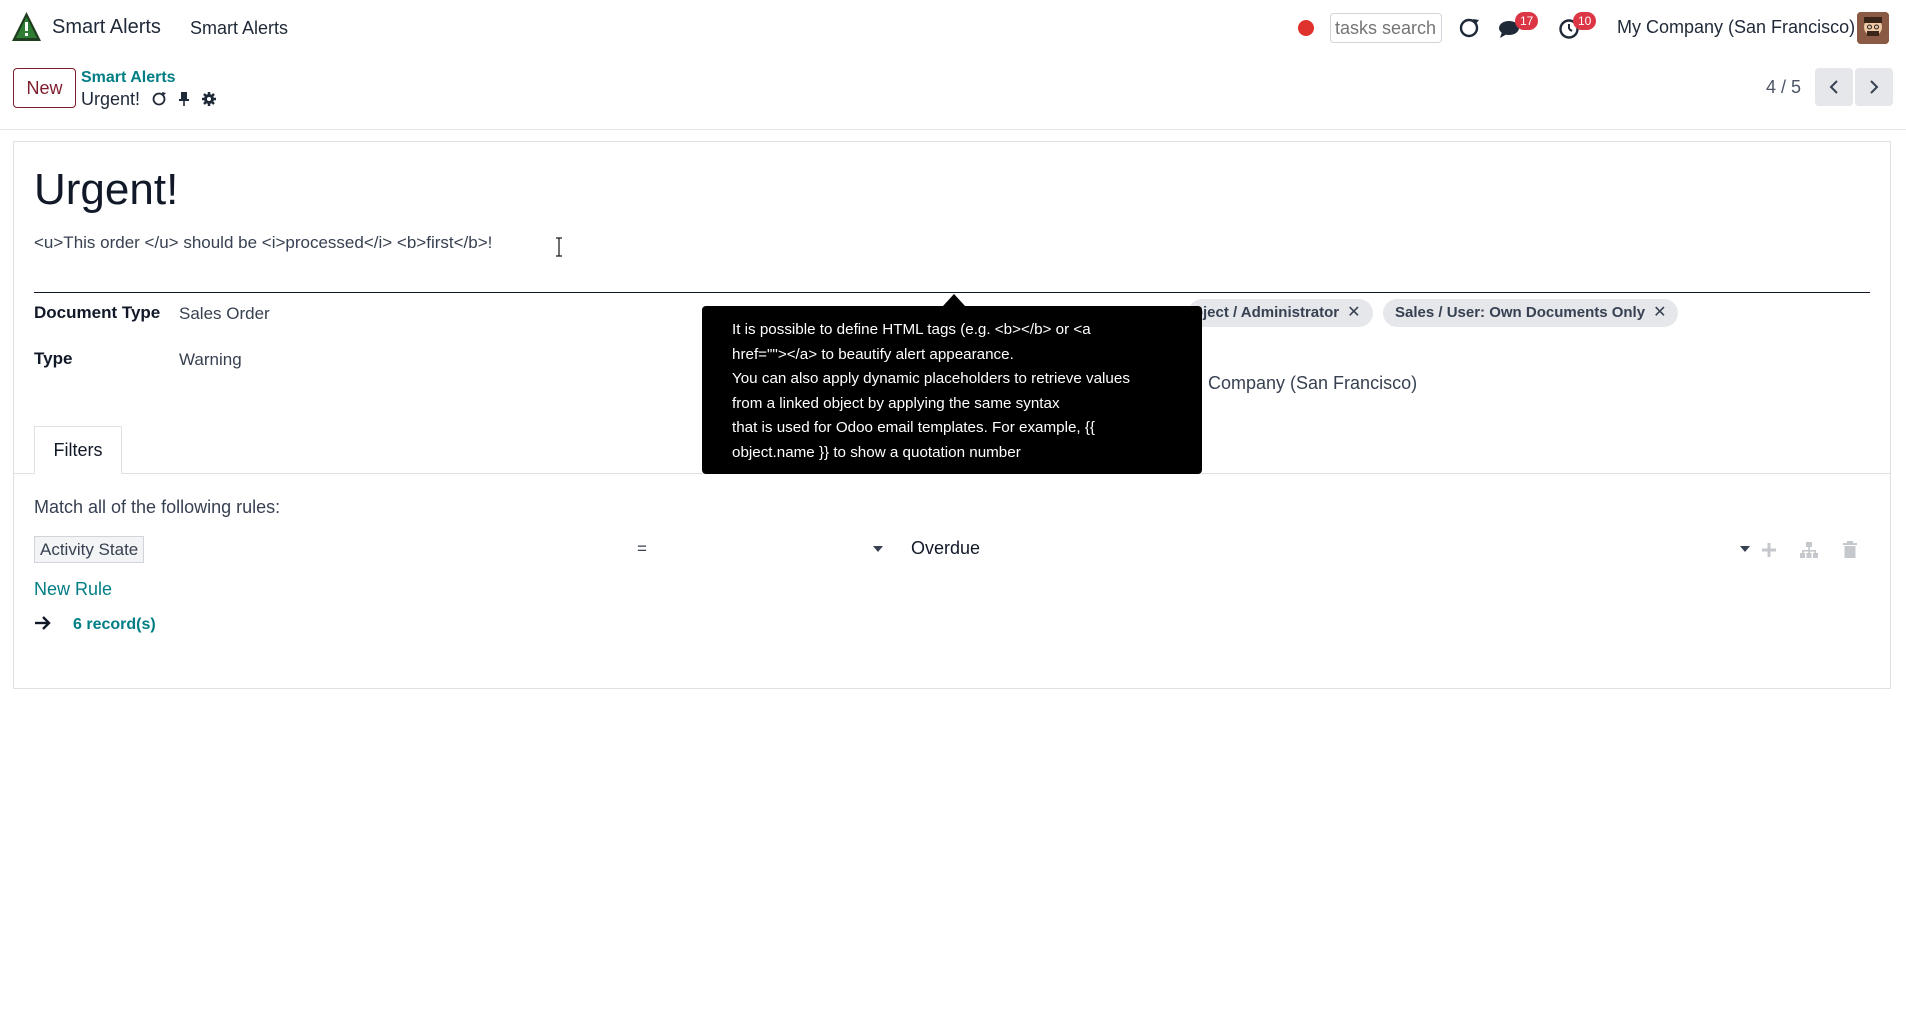 The width and height of the screenshot is (1906, 1034). I want to click on new-button: New, so click(44, 88).